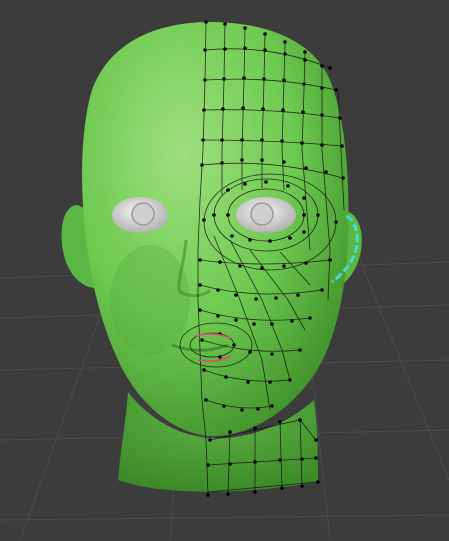  What do you see at coordinates (262, 214) in the screenshot?
I see `right-iris` at bounding box center [262, 214].